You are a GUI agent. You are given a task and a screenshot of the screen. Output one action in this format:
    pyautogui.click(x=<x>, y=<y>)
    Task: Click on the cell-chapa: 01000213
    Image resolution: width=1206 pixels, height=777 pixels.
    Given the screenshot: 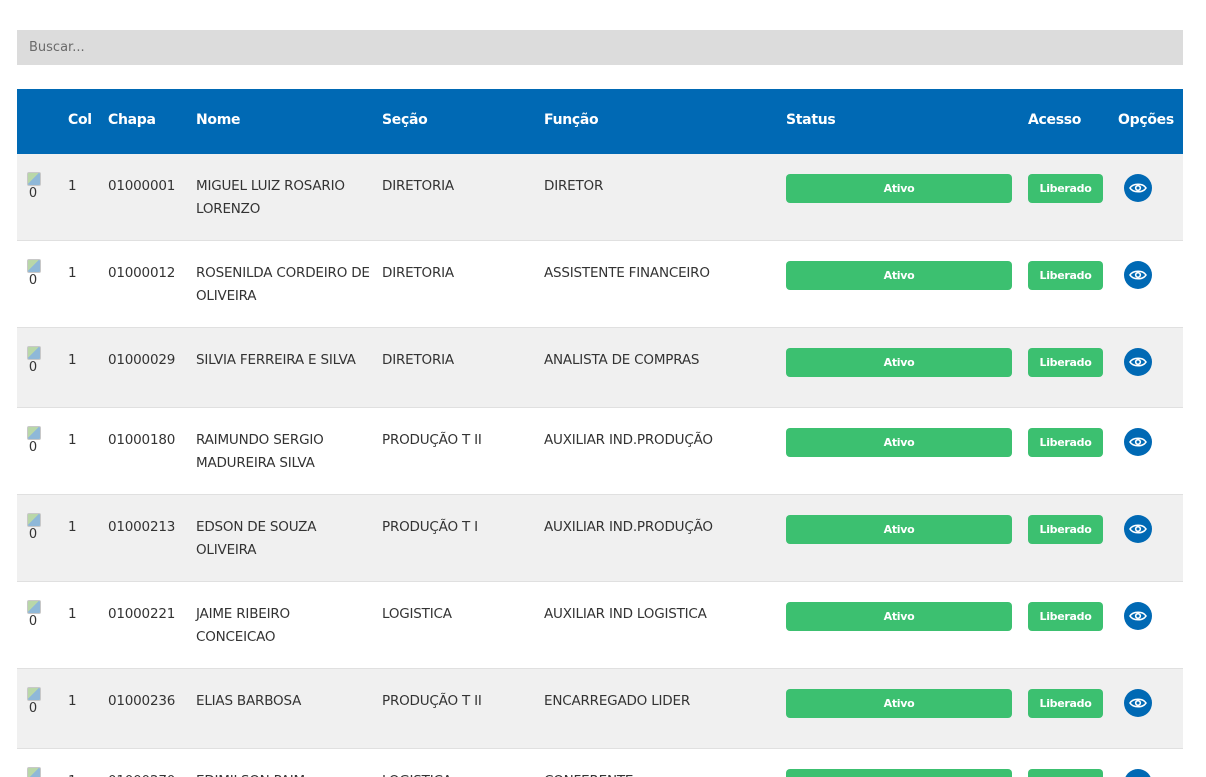 What is the action you would take?
    pyautogui.click(x=142, y=527)
    